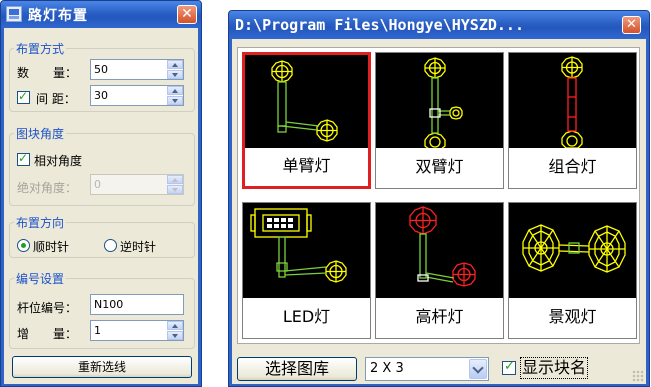 The image size is (651, 387). What do you see at coordinates (40, 133) in the screenshot?
I see `block-angle-group-title: 图块角度` at bounding box center [40, 133].